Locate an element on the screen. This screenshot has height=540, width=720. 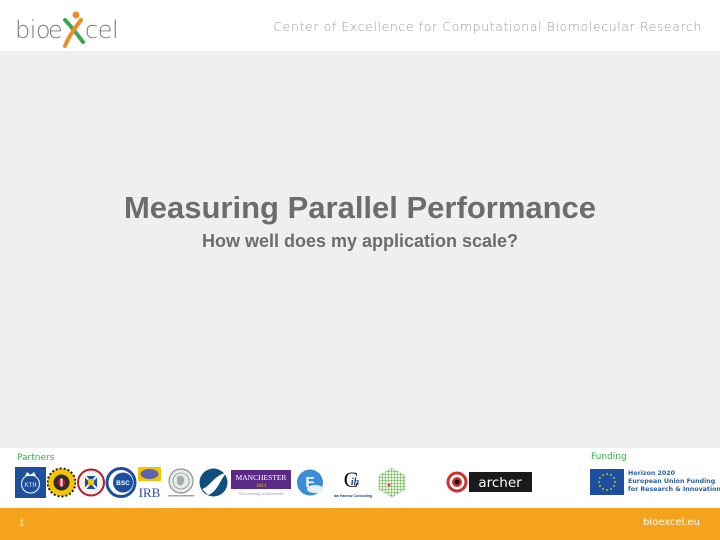
svg-text: Ian Harrow Consulting is located at coordinates (353, 496).